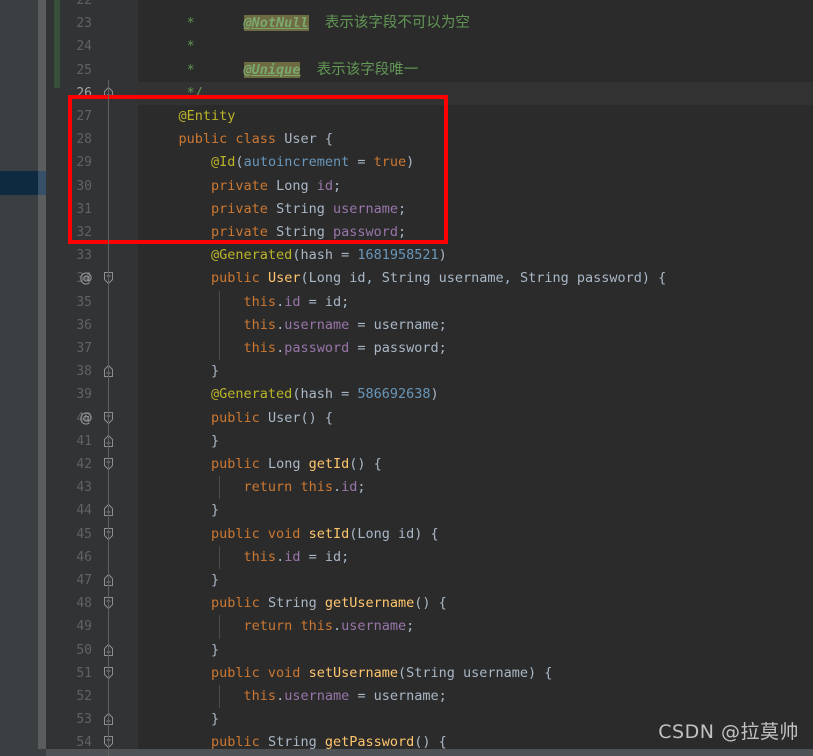 This screenshot has width=813, height=756. What do you see at coordinates (84, 116) in the screenshot?
I see `line-number: 27` at bounding box center [84, 116].